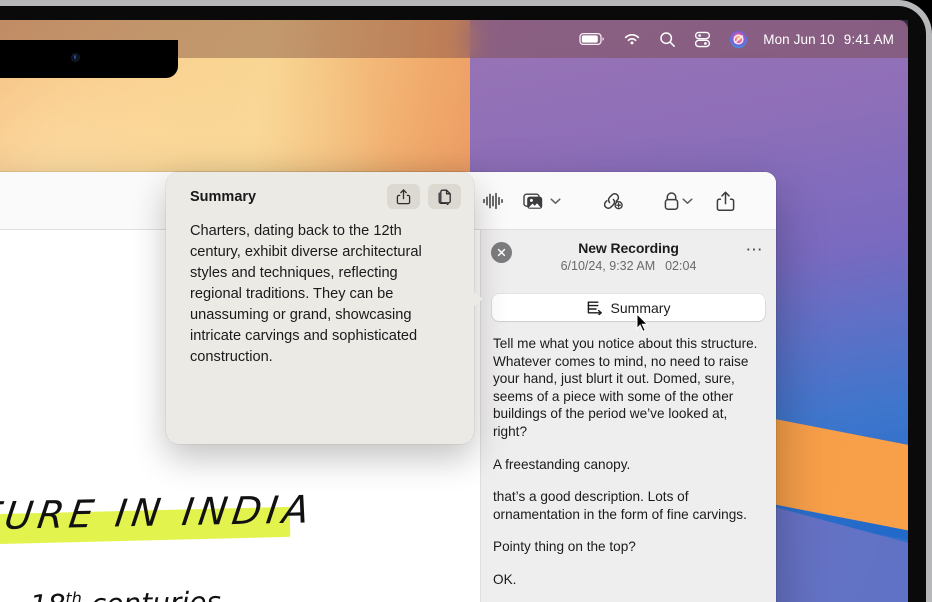 The height and width of the screenshot is (602, 932). I want to click on siri-icon, so click(738, 39).